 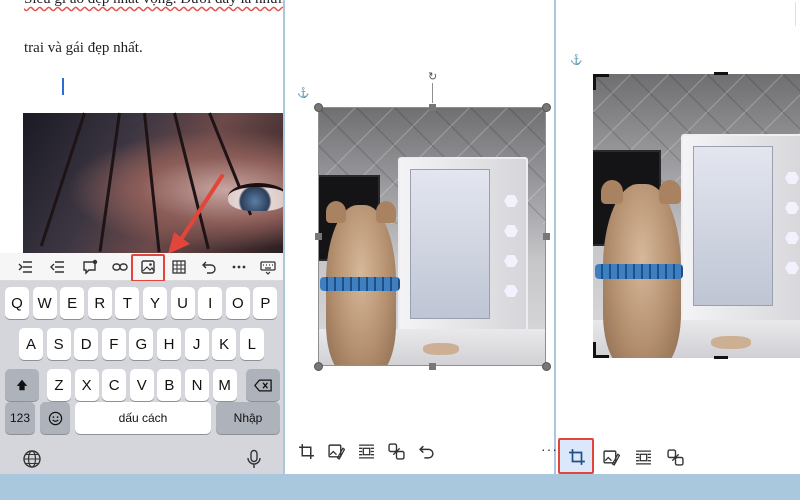 What do you see at coordinates (86, 385) in the screenshot?
I see `key-x: X` at bounding box center [86, 385].